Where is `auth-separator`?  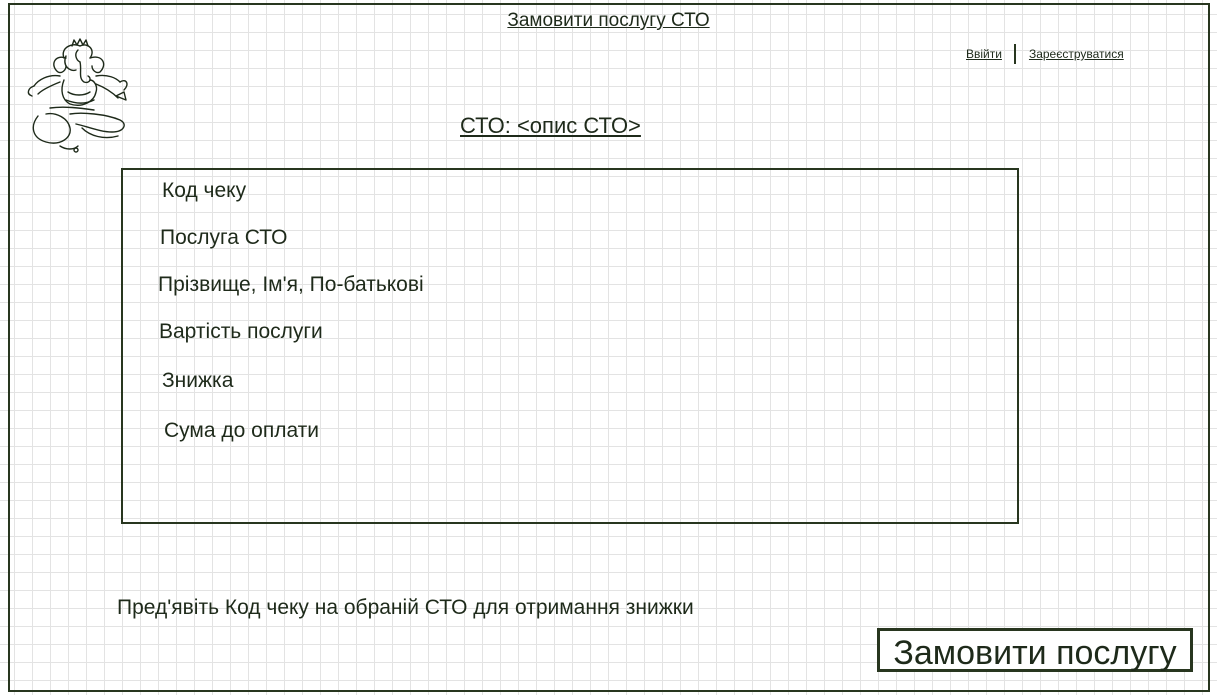
auth-separator is located at coordinates (1014, 54).